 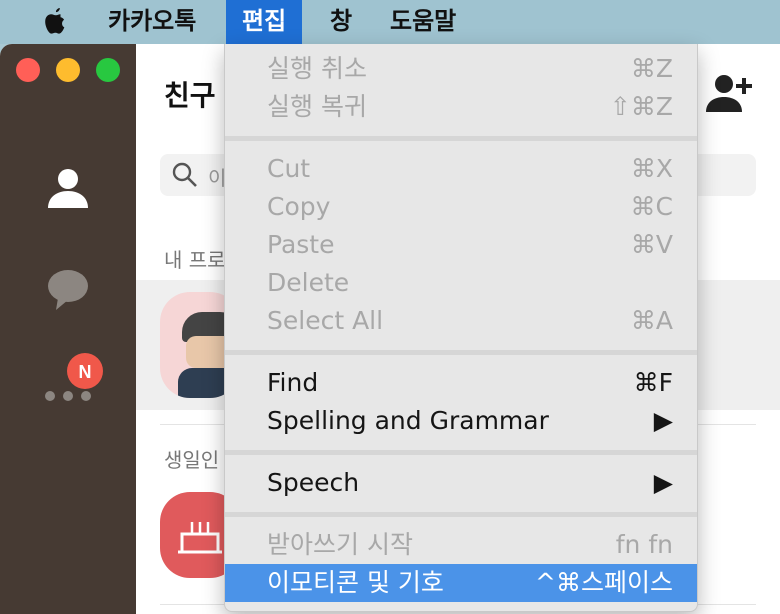 What do you see at coordinates (341, 22) in the screenshot?
I see `menu-window: 창` at bounding box center [341, 22].